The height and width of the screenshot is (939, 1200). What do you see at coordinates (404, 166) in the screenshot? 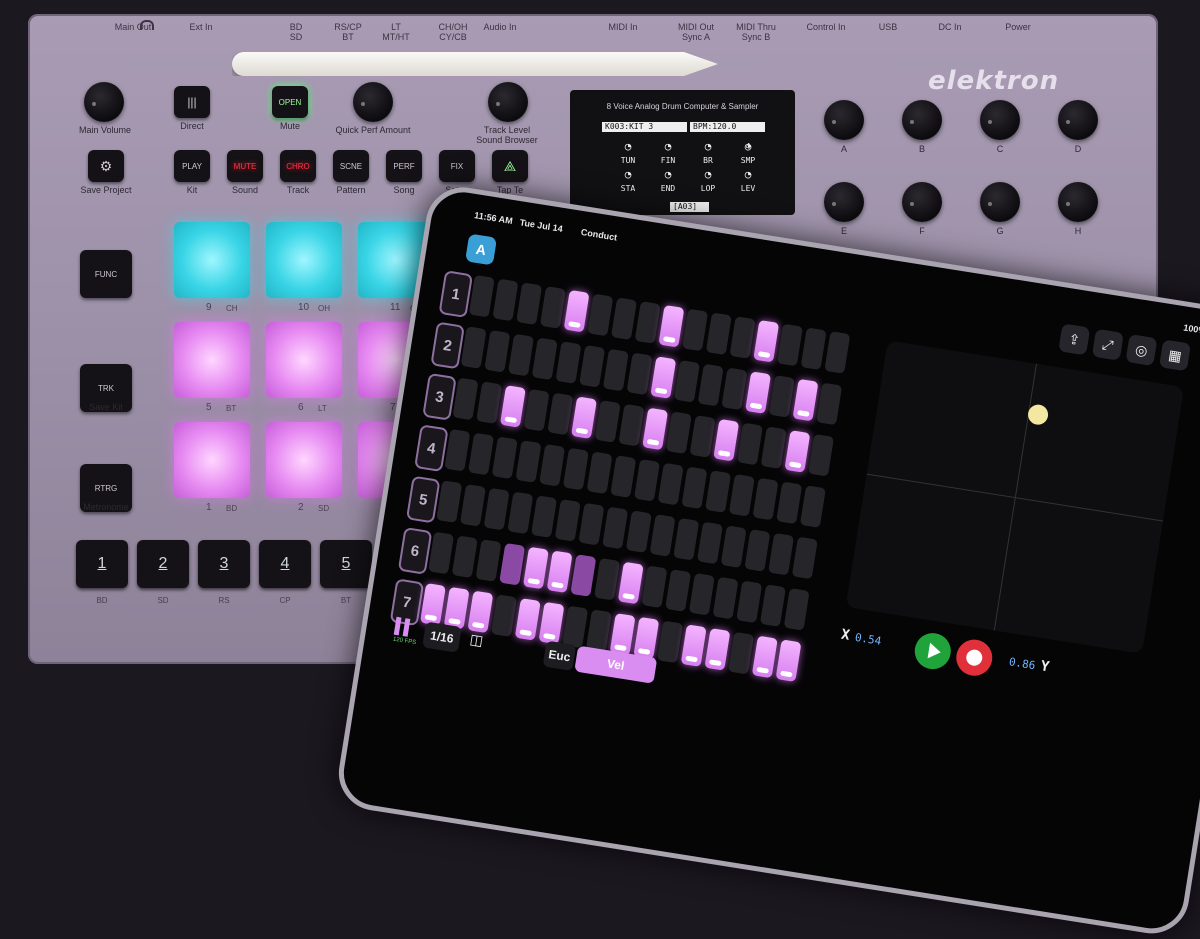
I see `mode-button: PERF` at bounding box center [404, 166].